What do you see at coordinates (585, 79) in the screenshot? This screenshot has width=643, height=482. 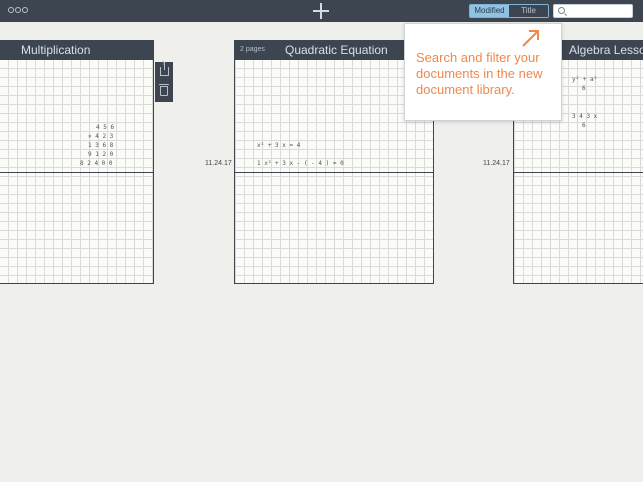 I see `math-line: y² + a²` at bounding box center [585, 79].